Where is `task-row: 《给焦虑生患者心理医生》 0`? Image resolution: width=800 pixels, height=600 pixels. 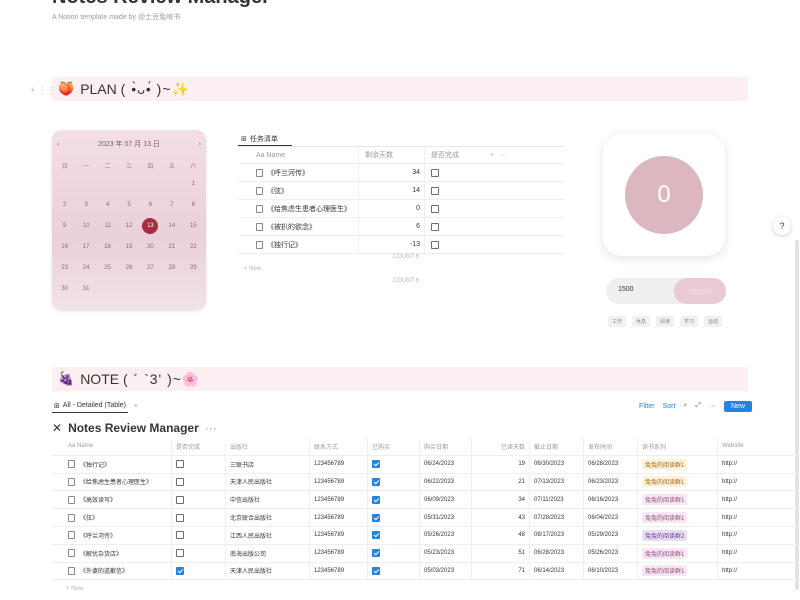
task-row: 《给焦虑生患者心理医生》 0 is located at coordinates (401, 209).